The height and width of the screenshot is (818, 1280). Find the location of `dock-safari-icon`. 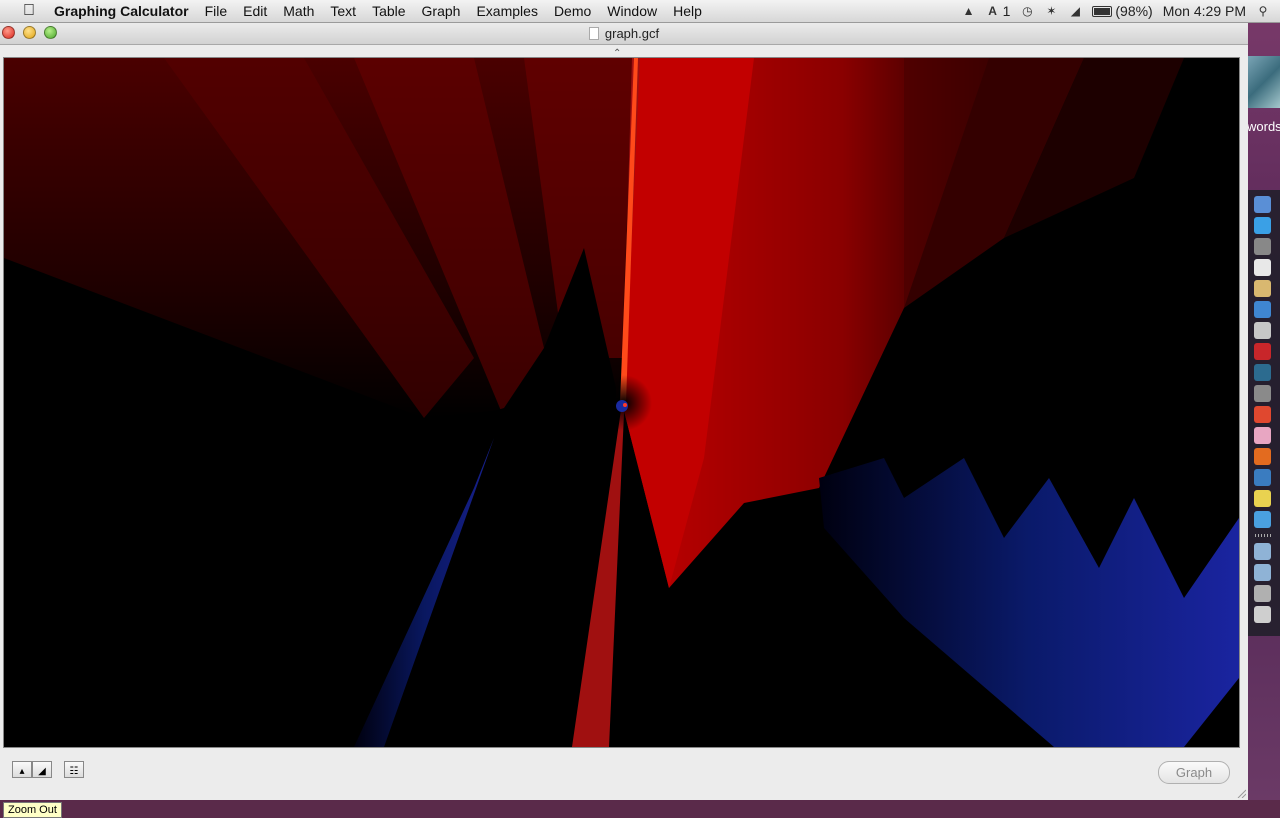

dock-safari-icon is located at coordinates (1262, 519).